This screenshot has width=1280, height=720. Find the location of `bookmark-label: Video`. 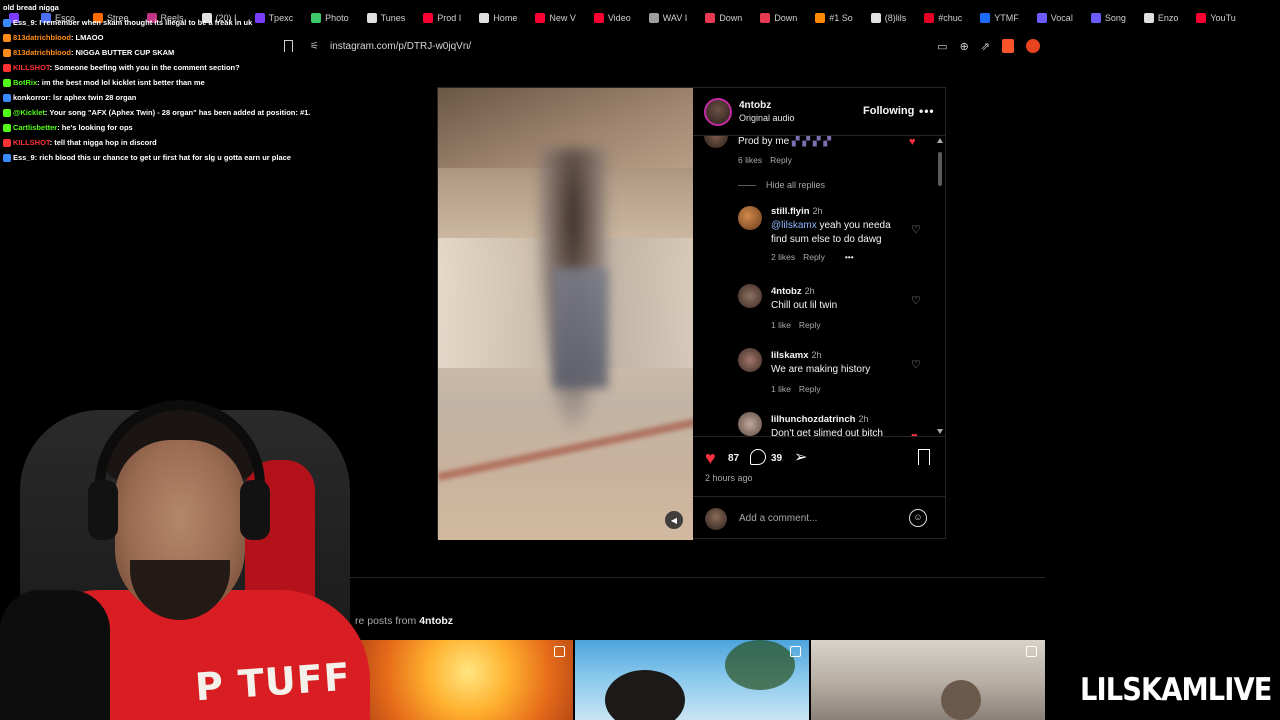

bookmark-label: Video is located at coordinates (619, 18).